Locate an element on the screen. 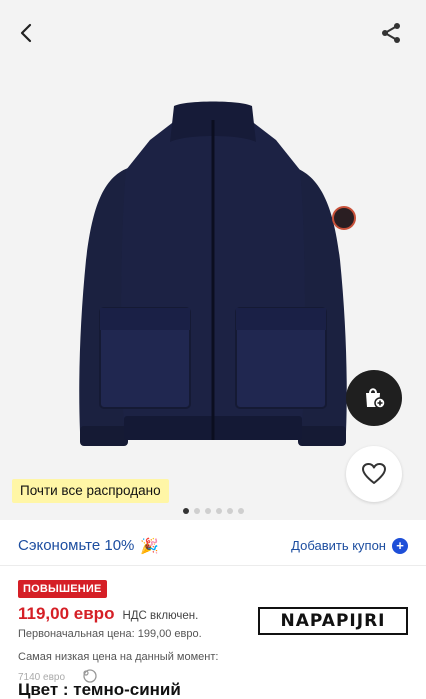 This screenshot has width=426, height=699. plus-circle-icon: + is located at coordinates (400, 545).